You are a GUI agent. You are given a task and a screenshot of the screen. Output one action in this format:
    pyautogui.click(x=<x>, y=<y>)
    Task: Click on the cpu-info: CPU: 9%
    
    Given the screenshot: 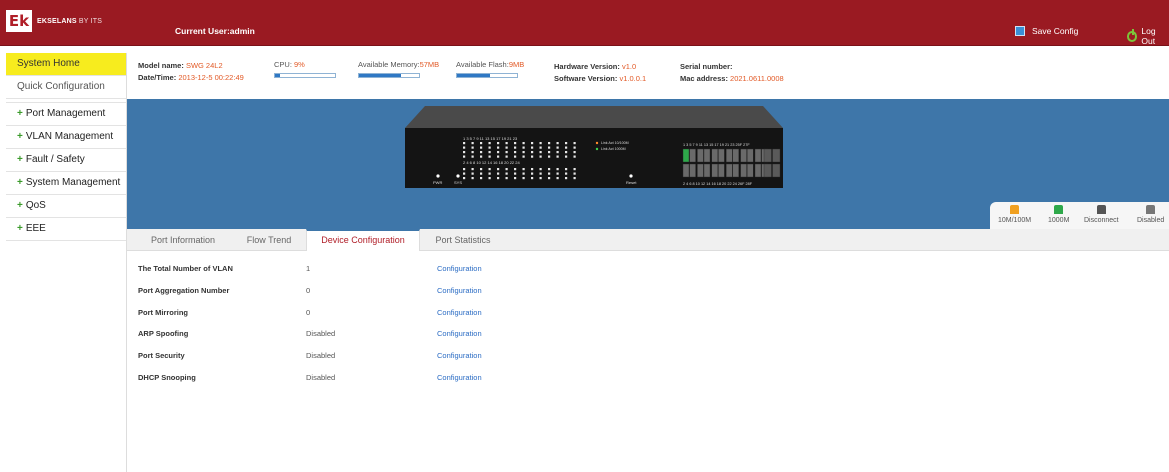 What is the action you would take?
    pyautogui.click(x=305, y=69)
    